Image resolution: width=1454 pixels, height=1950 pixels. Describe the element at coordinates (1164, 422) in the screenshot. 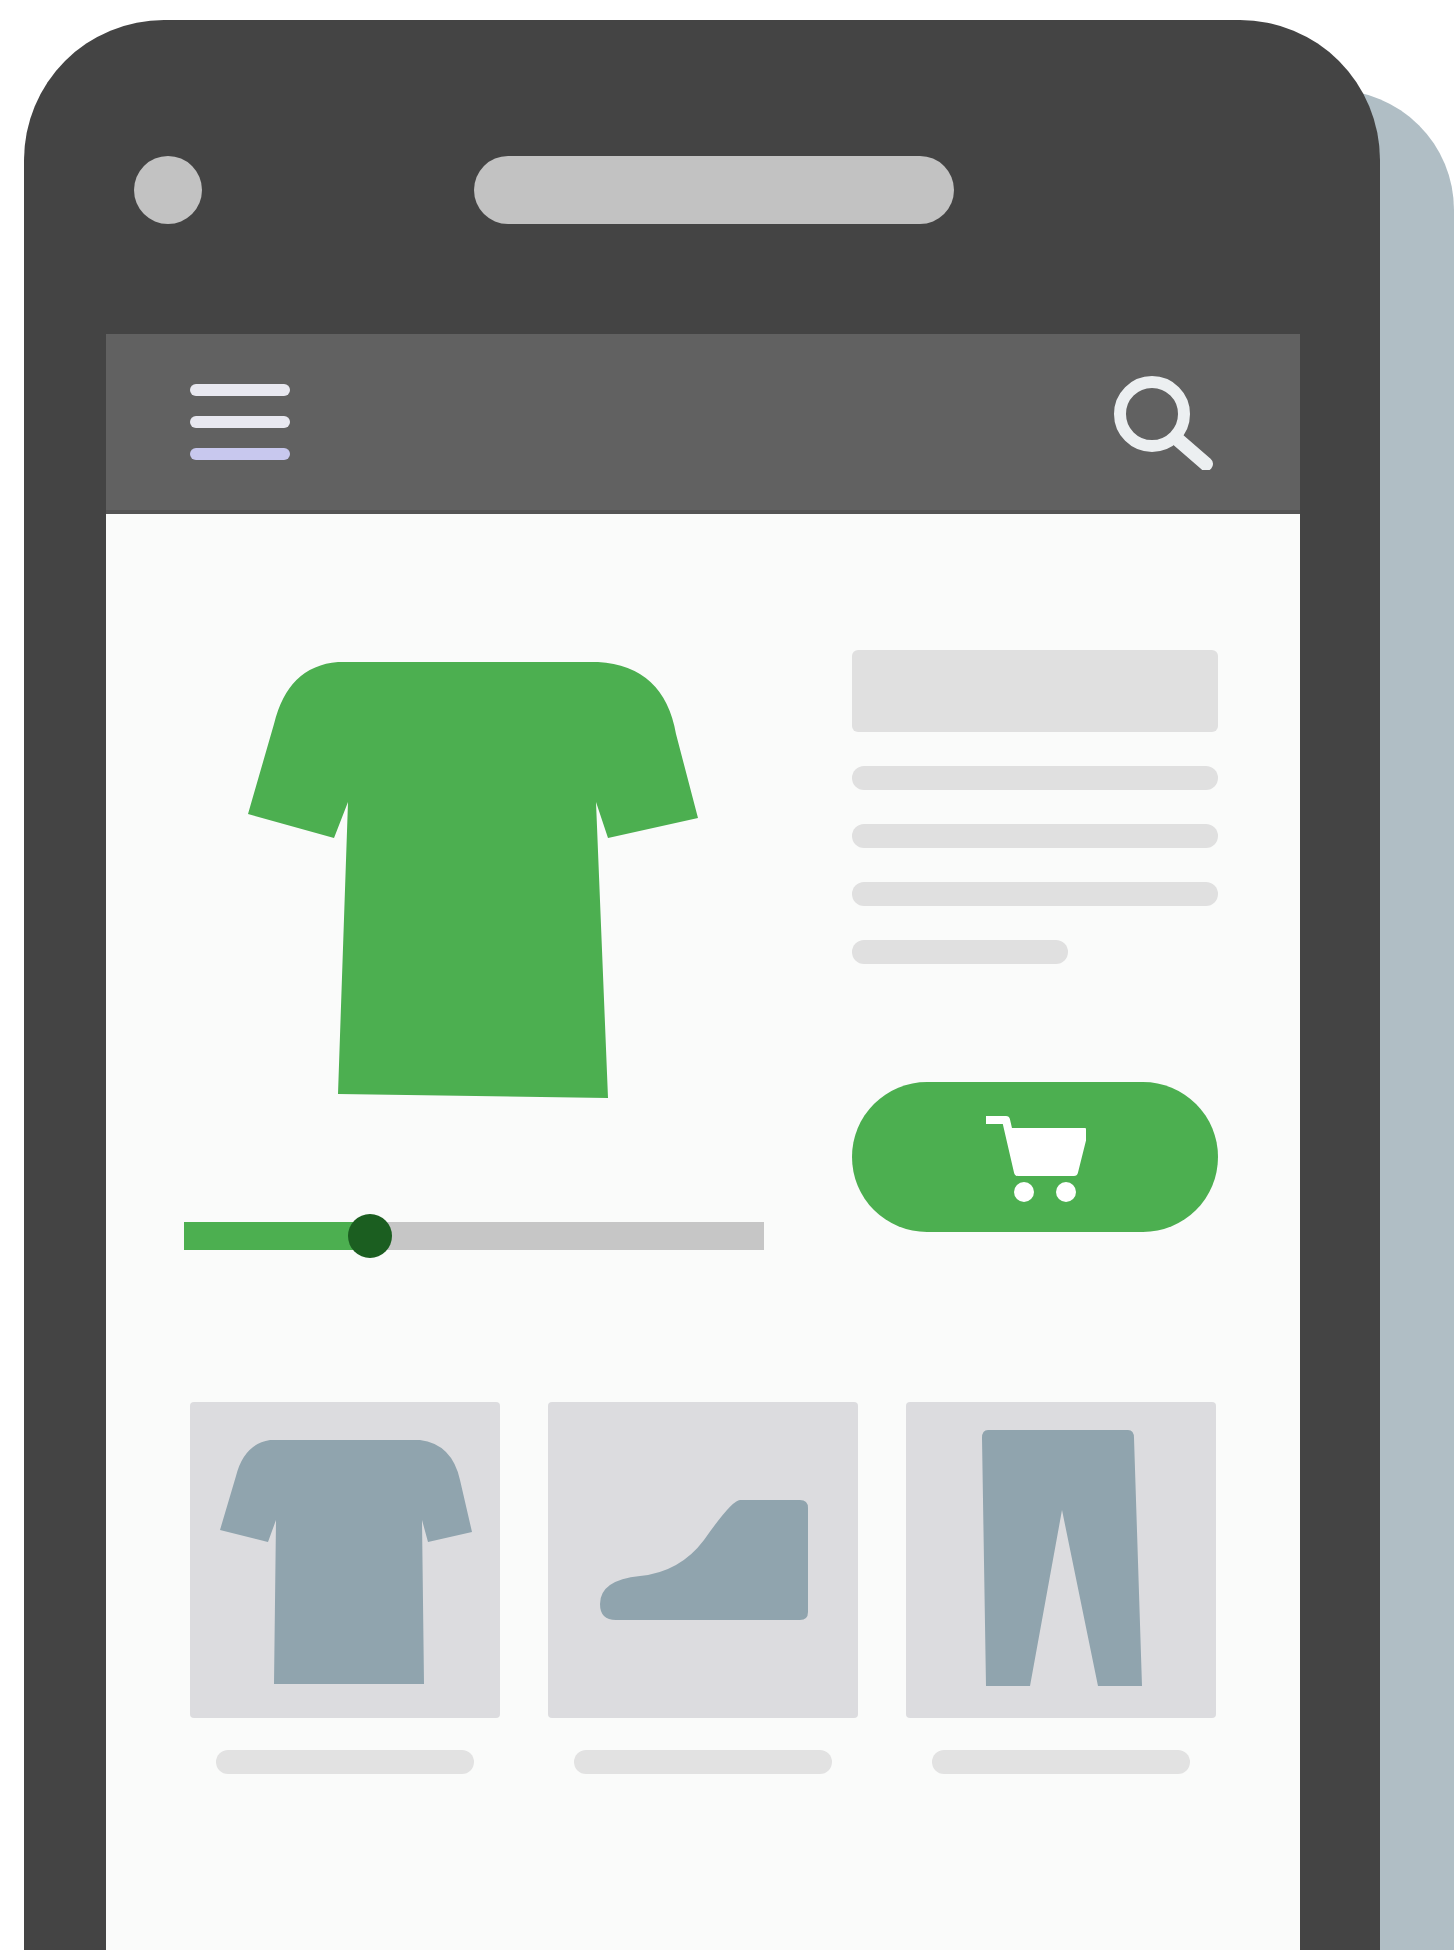

I see `search-icon` at that location.